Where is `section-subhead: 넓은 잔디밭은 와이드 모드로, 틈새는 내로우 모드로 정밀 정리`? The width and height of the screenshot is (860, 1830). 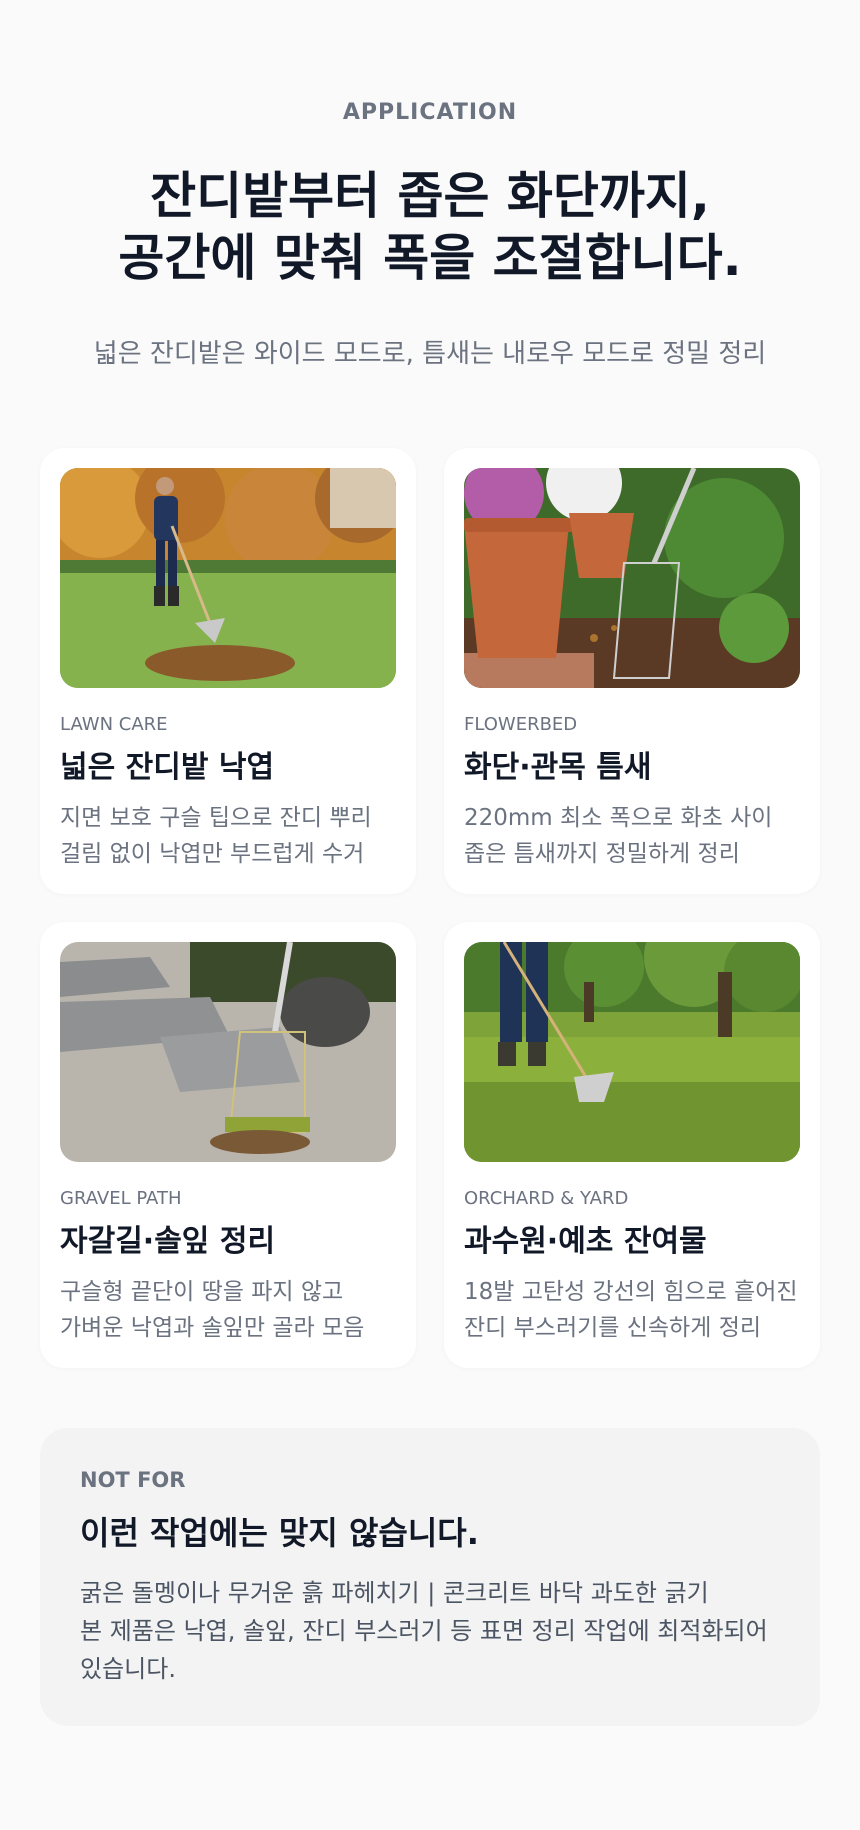
section-subhead: 넓은 잔디밭은 와이드 모드로, 틈새는 내로우 모드로 정밀 정리 is located at coordinates (430, 354).